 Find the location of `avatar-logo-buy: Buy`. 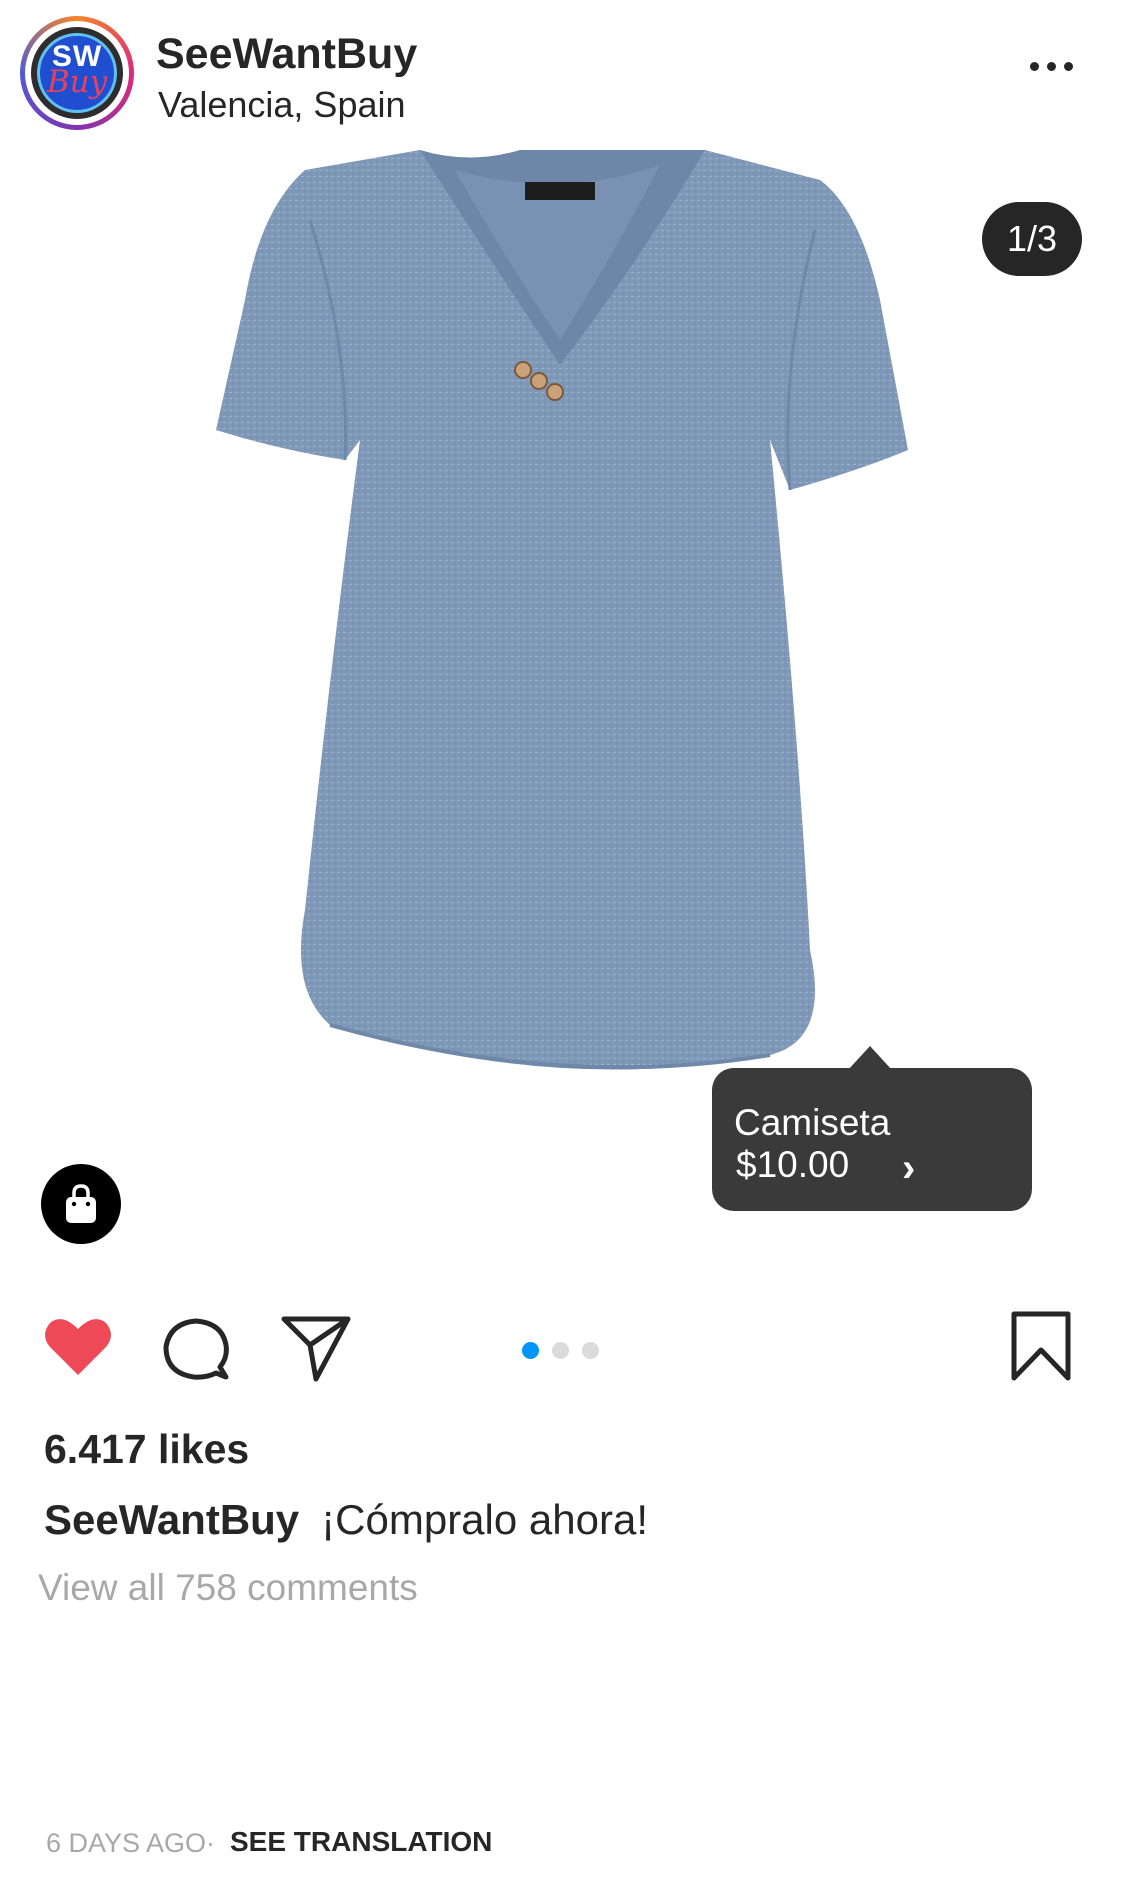

avatar-logo-buy: Buy is located at coordinates (77, 82).